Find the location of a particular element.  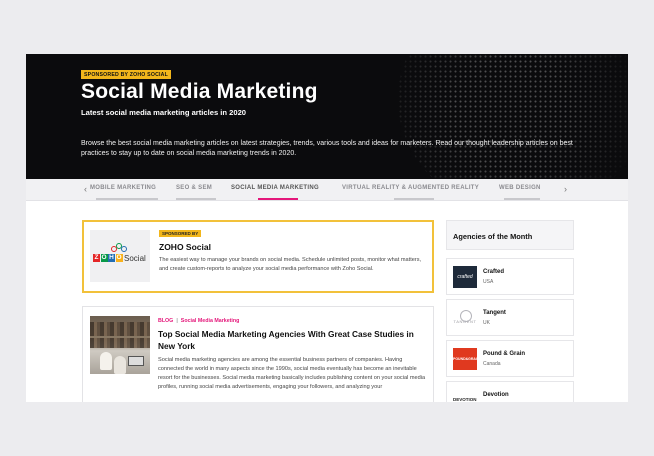

agency-country: UK is located at coordinates (486, 323).